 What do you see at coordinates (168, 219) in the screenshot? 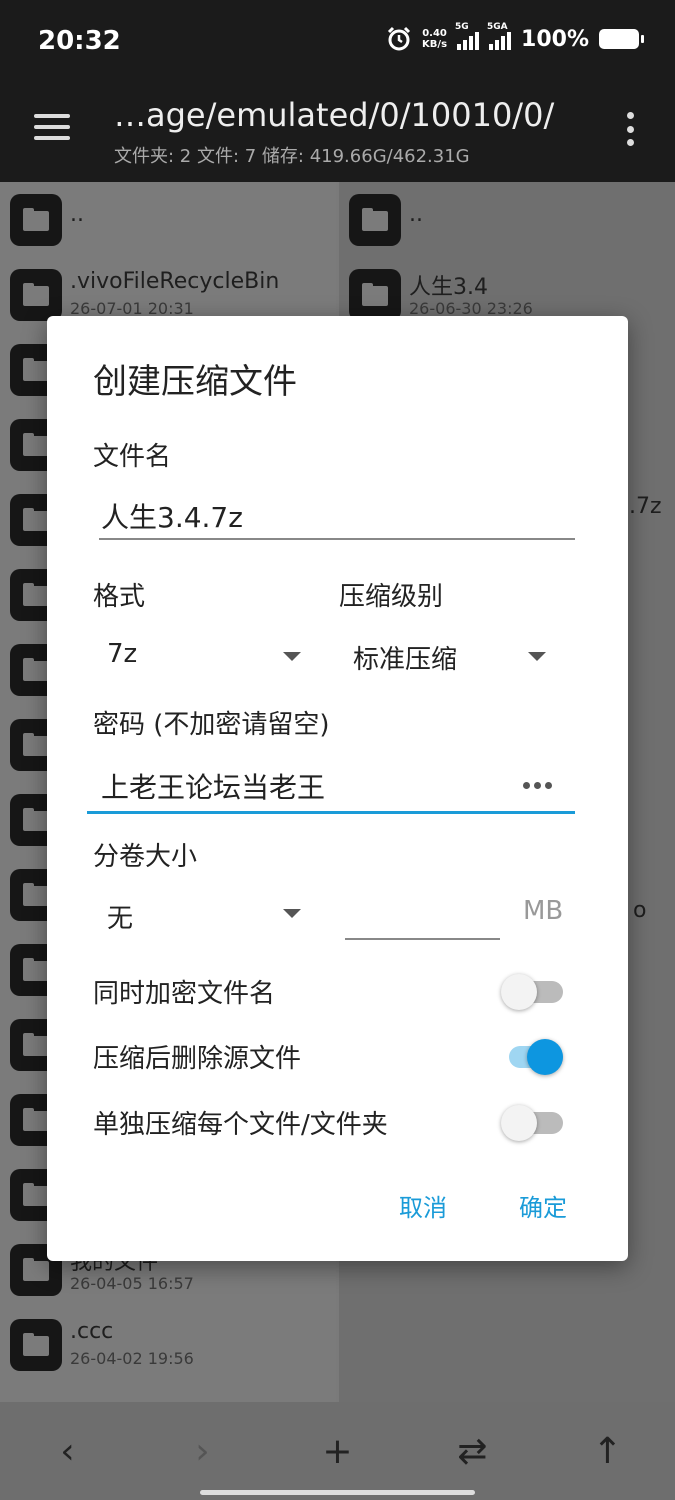
I see `left-file-row: ..` at bounding box center [168, 219].